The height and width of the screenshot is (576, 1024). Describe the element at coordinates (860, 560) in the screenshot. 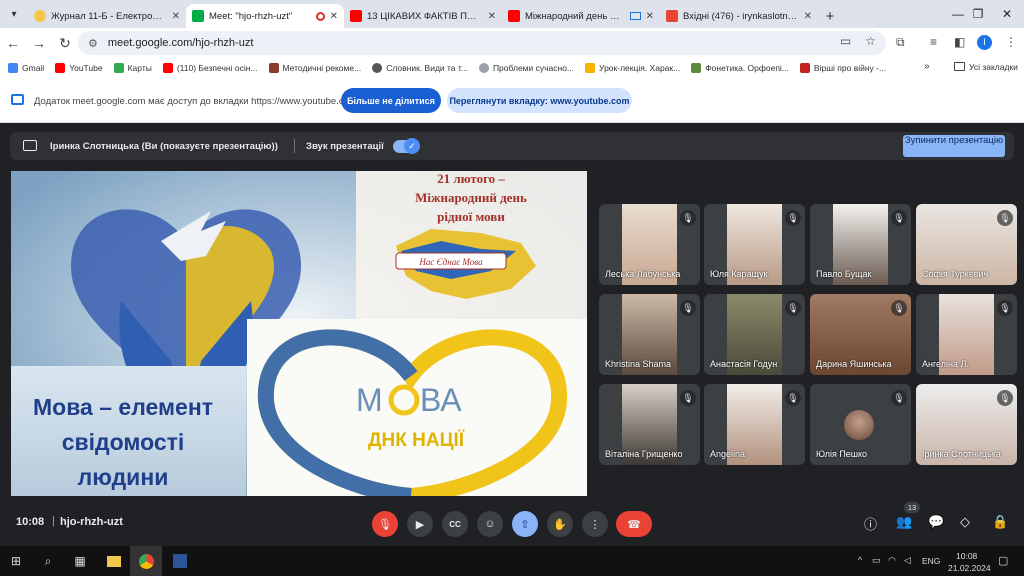

I see `tray-chevron-icon: ^` at that location.